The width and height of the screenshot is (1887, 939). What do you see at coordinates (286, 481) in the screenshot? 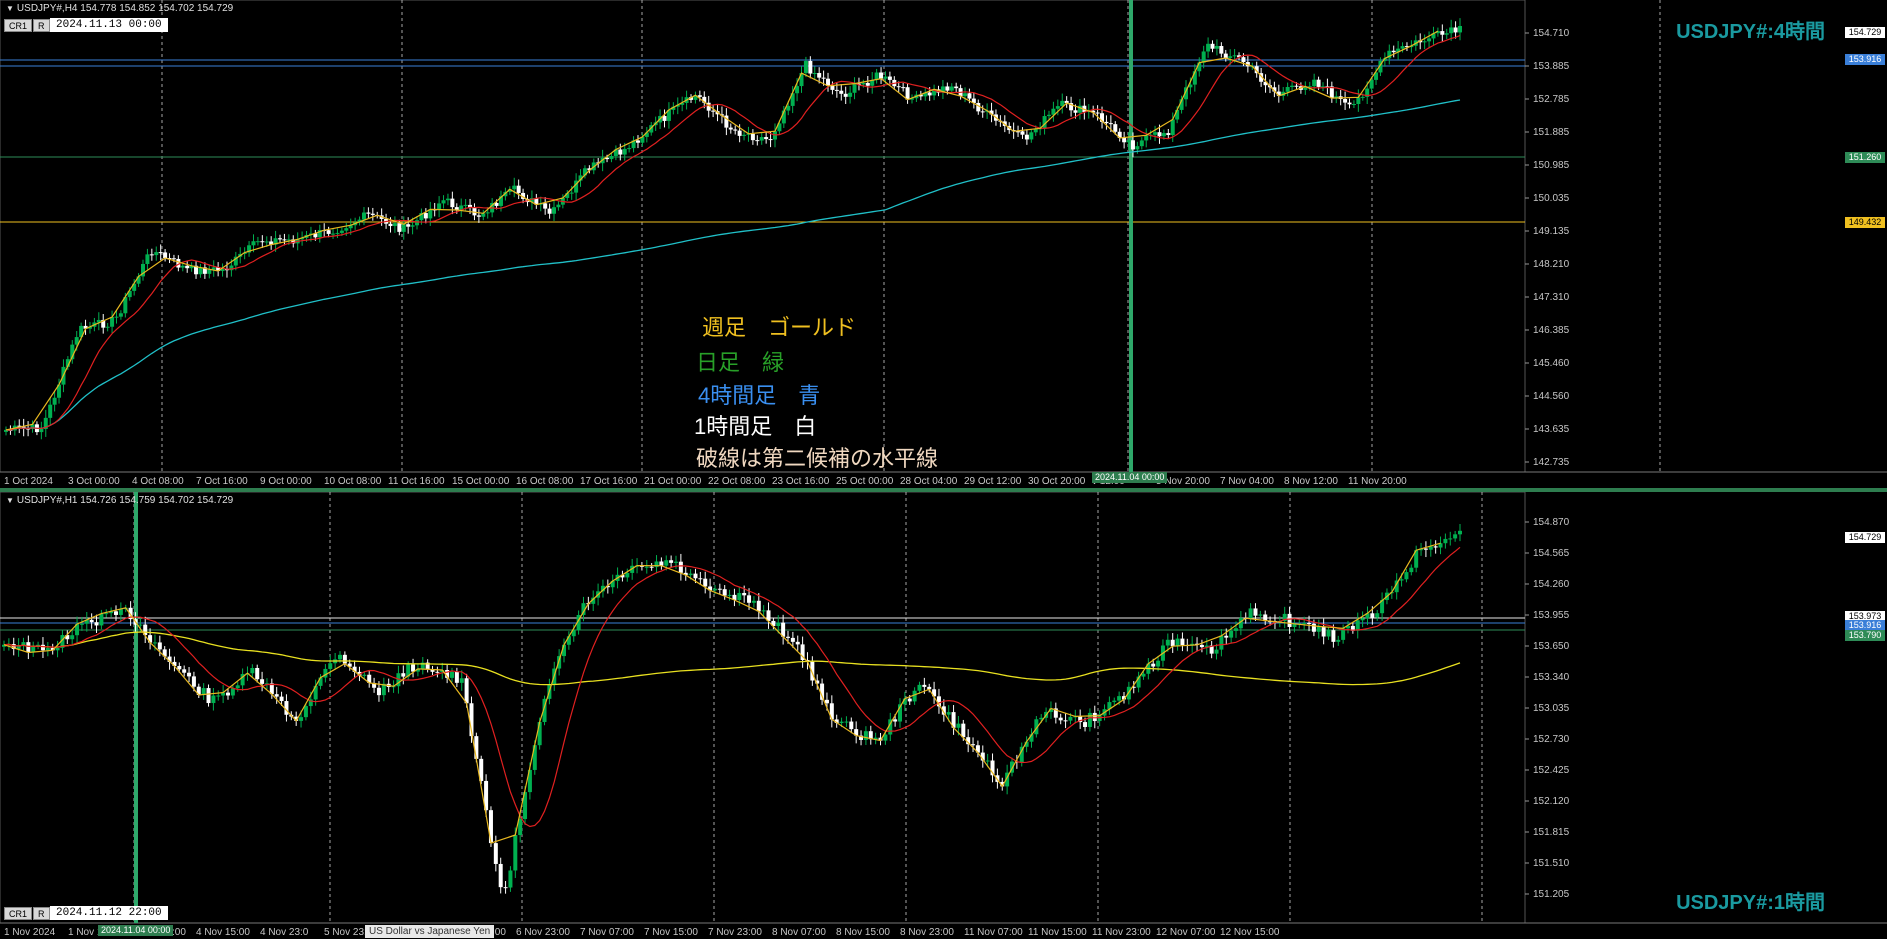
I see `date-tick-label: 9 Oct 00:00` at bounding box center [286, 481].